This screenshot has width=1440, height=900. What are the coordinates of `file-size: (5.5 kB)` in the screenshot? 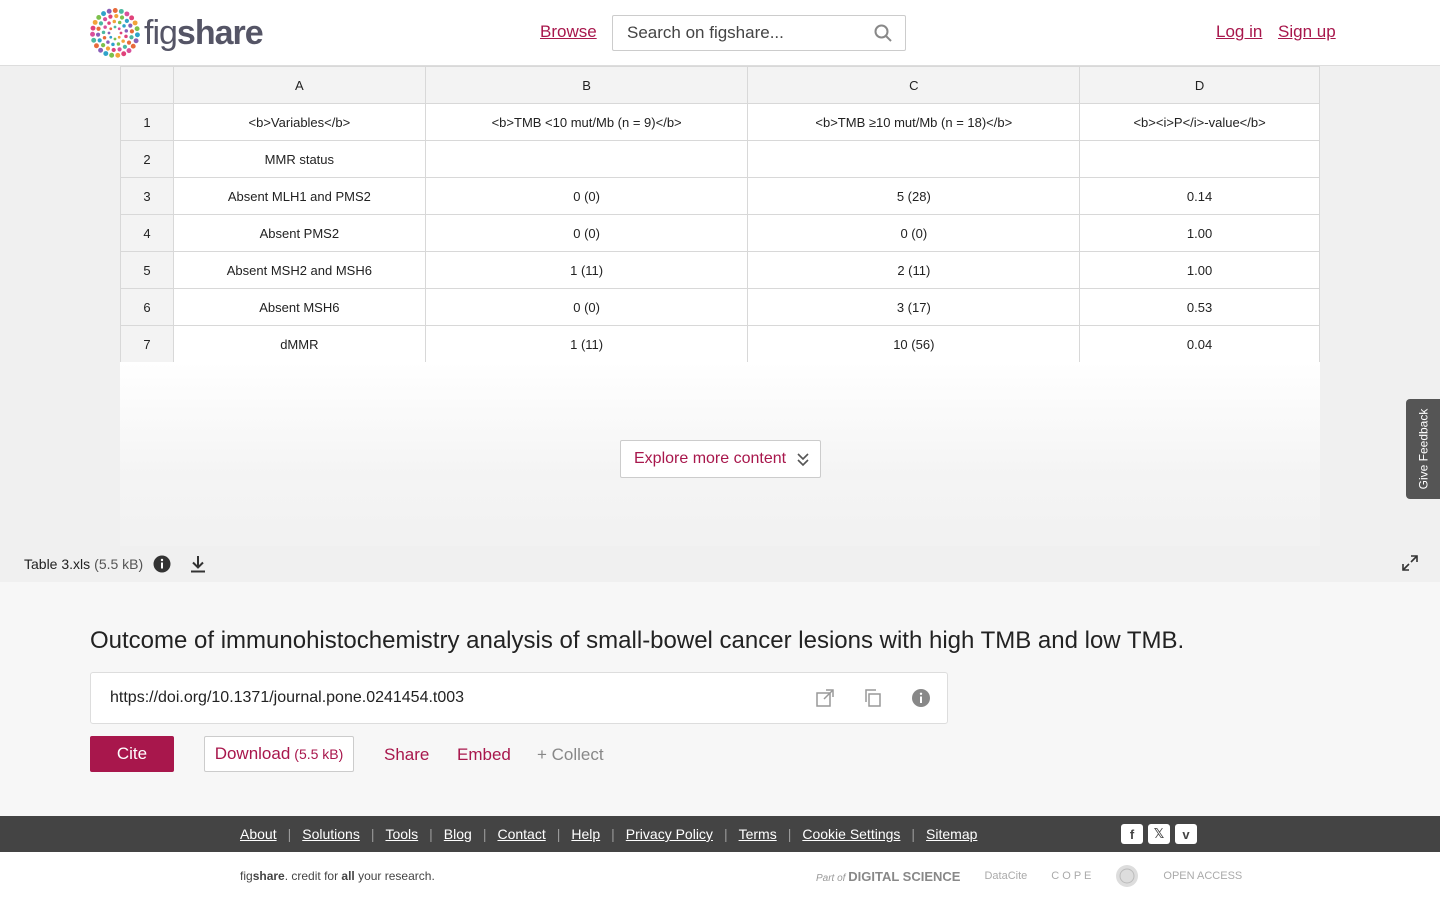 It's located at (119, 564).